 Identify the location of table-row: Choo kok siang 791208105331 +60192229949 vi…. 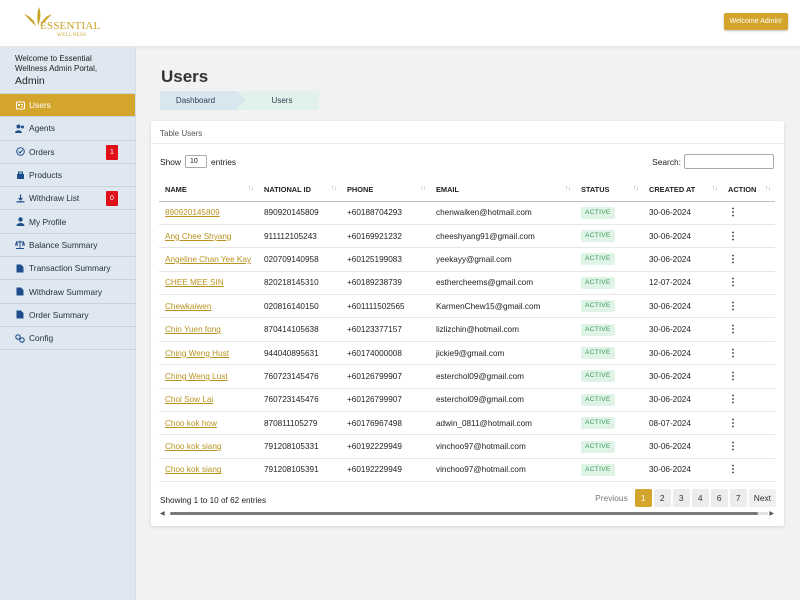
(467, 446).